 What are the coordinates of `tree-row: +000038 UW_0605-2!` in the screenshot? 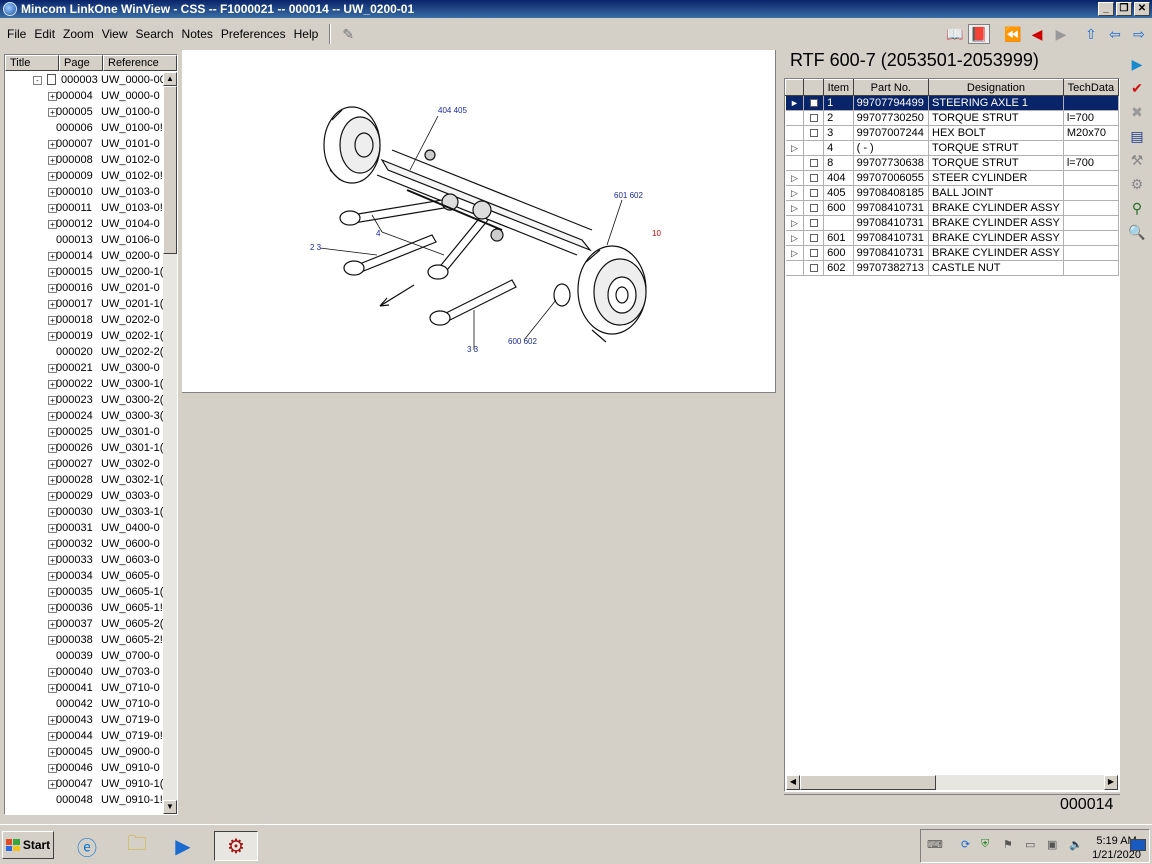 It's located at (84, 640).